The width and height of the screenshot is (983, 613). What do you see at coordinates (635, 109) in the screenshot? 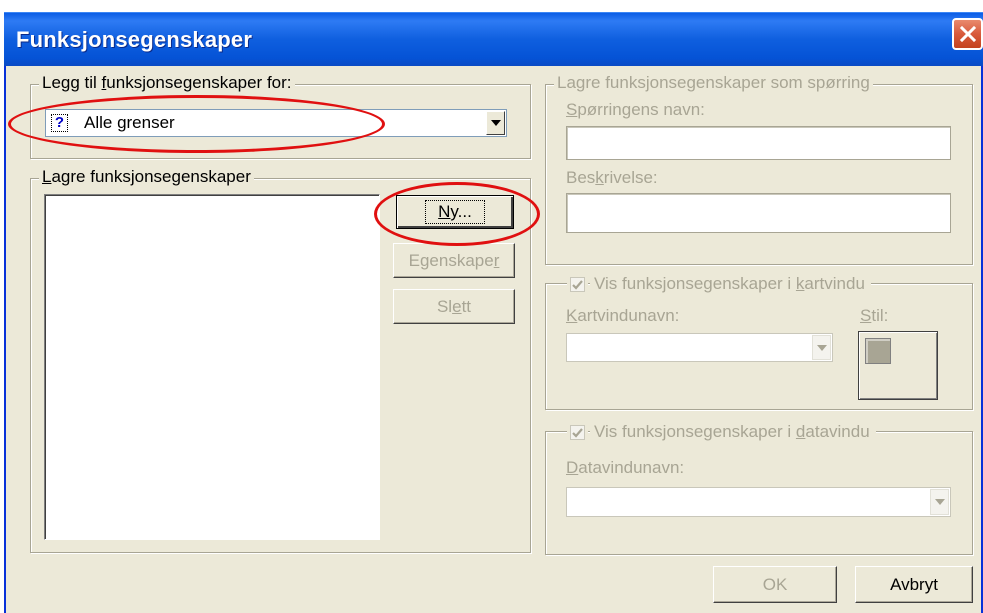
I see `query-name-label: Spørringens navn:` at bounding box center [635, 109].